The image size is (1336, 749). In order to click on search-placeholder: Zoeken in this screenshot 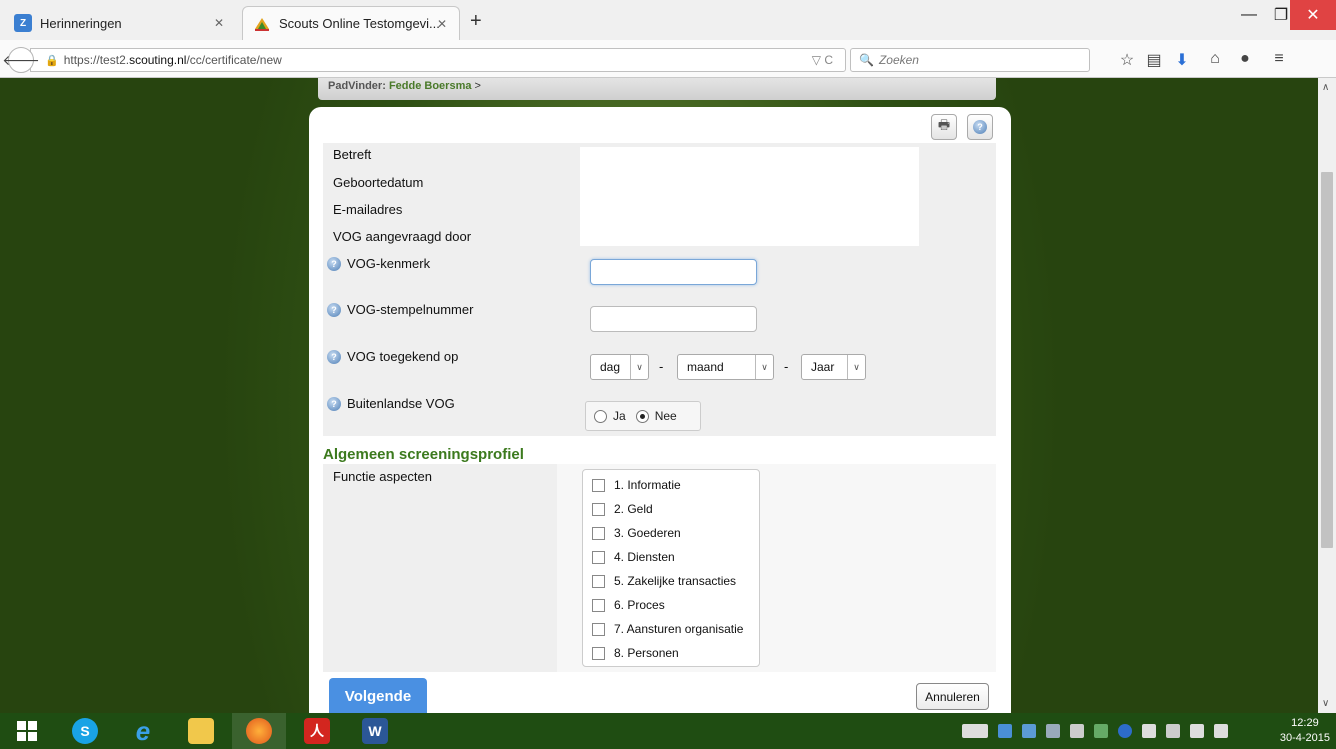, I will do `click(898, 60)`.